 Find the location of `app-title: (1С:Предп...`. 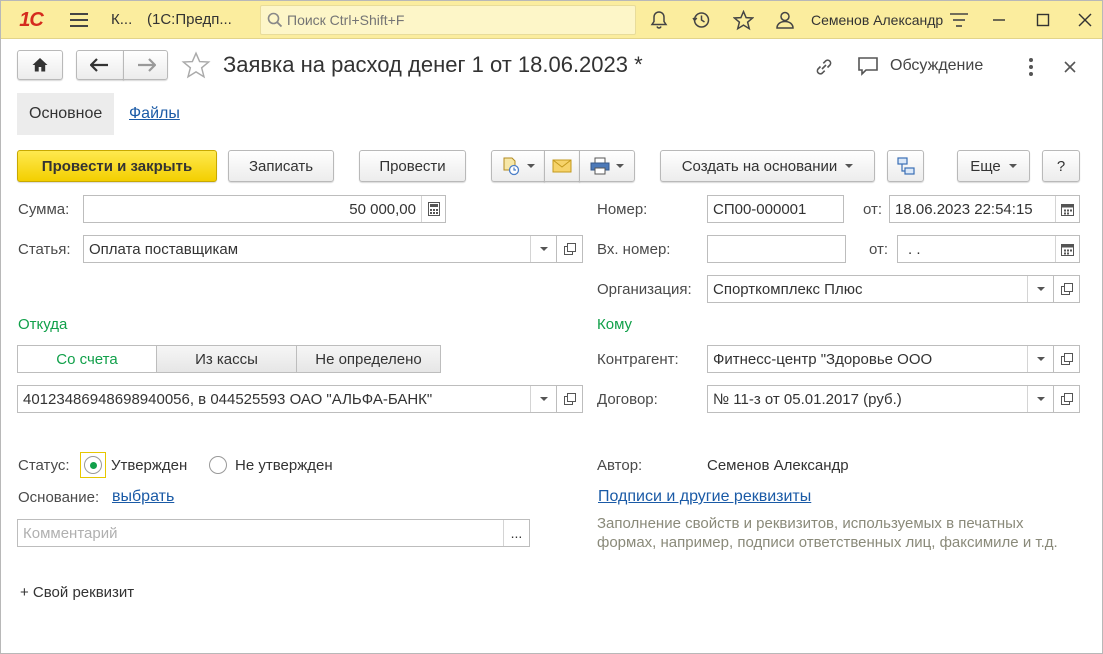

app-title: (1С:Предп... is located at coordinates (189, 19).